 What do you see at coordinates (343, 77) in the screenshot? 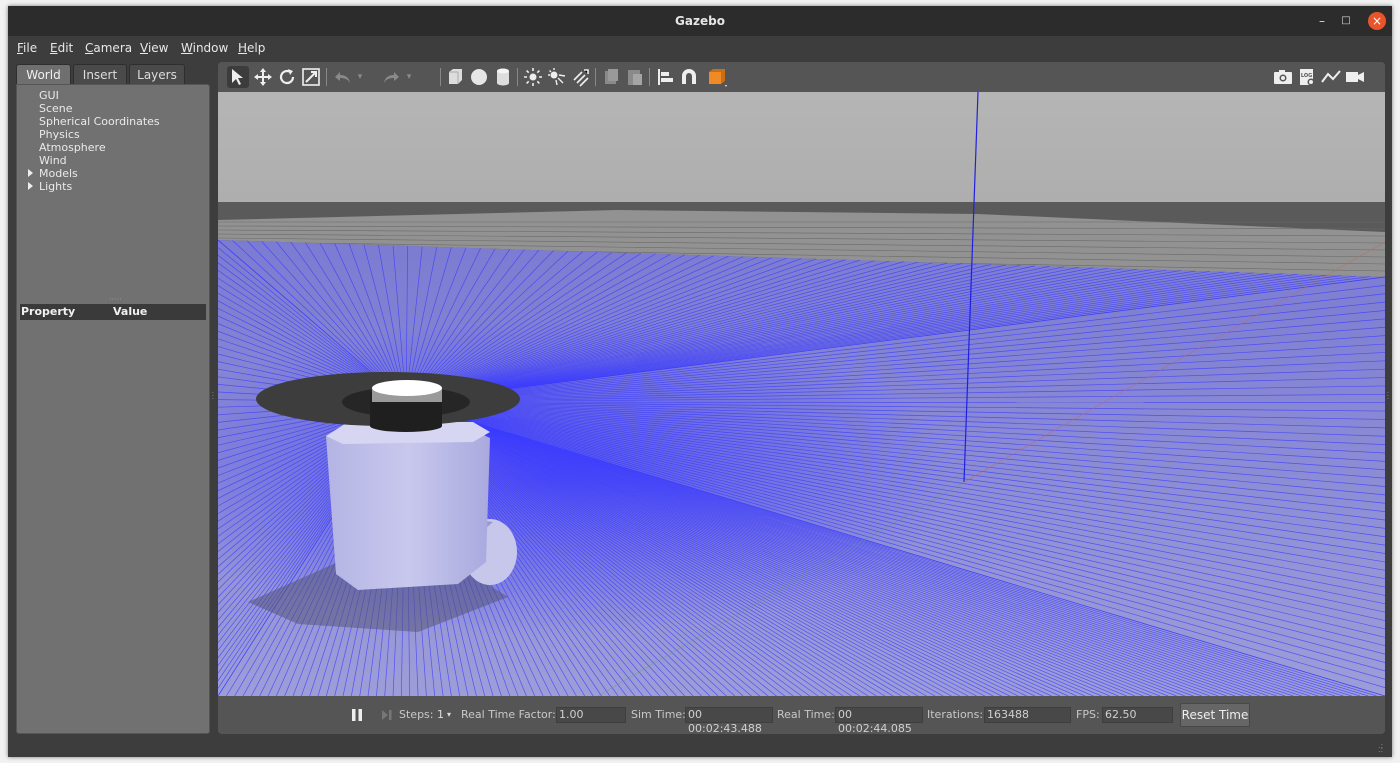
I see `undo-icon` at bounding box center [343, 77].